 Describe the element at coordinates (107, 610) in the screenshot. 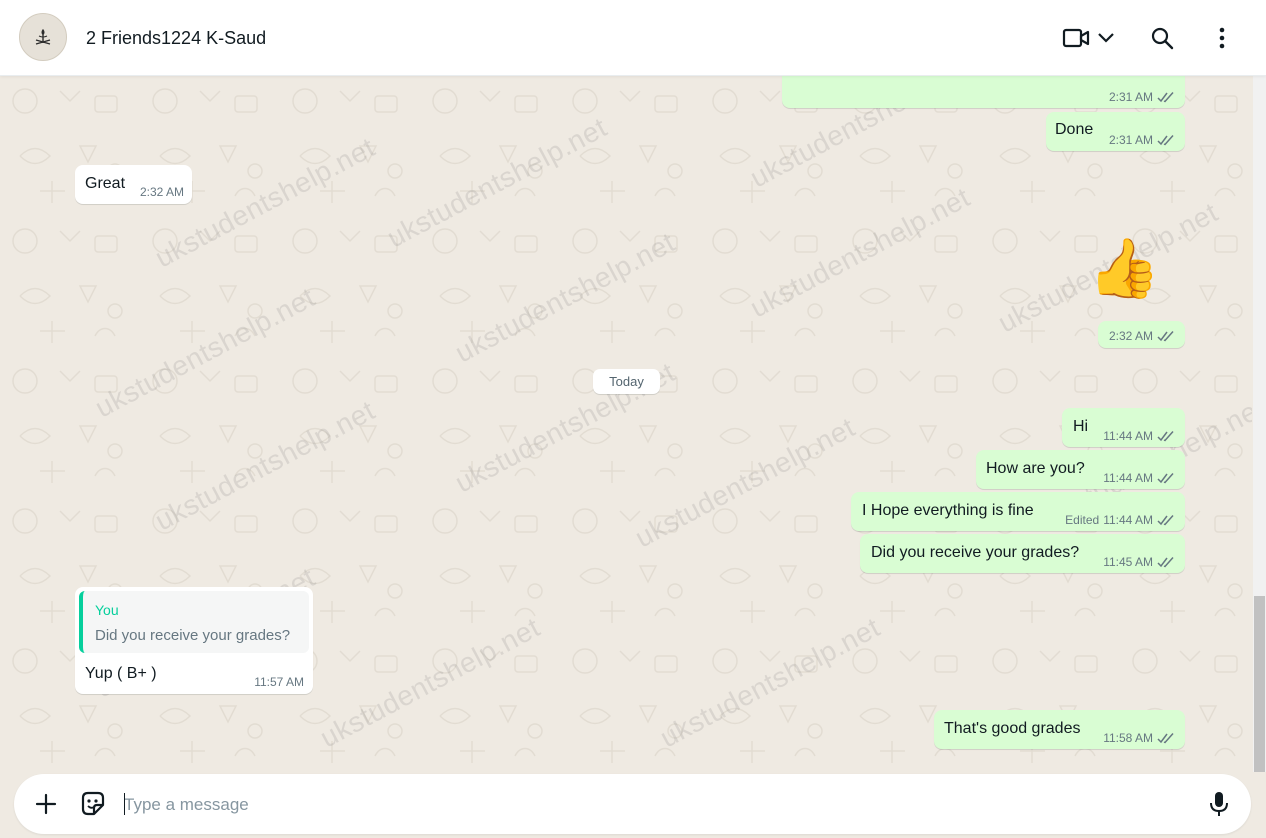

I see `quoted-author: You` at that location.